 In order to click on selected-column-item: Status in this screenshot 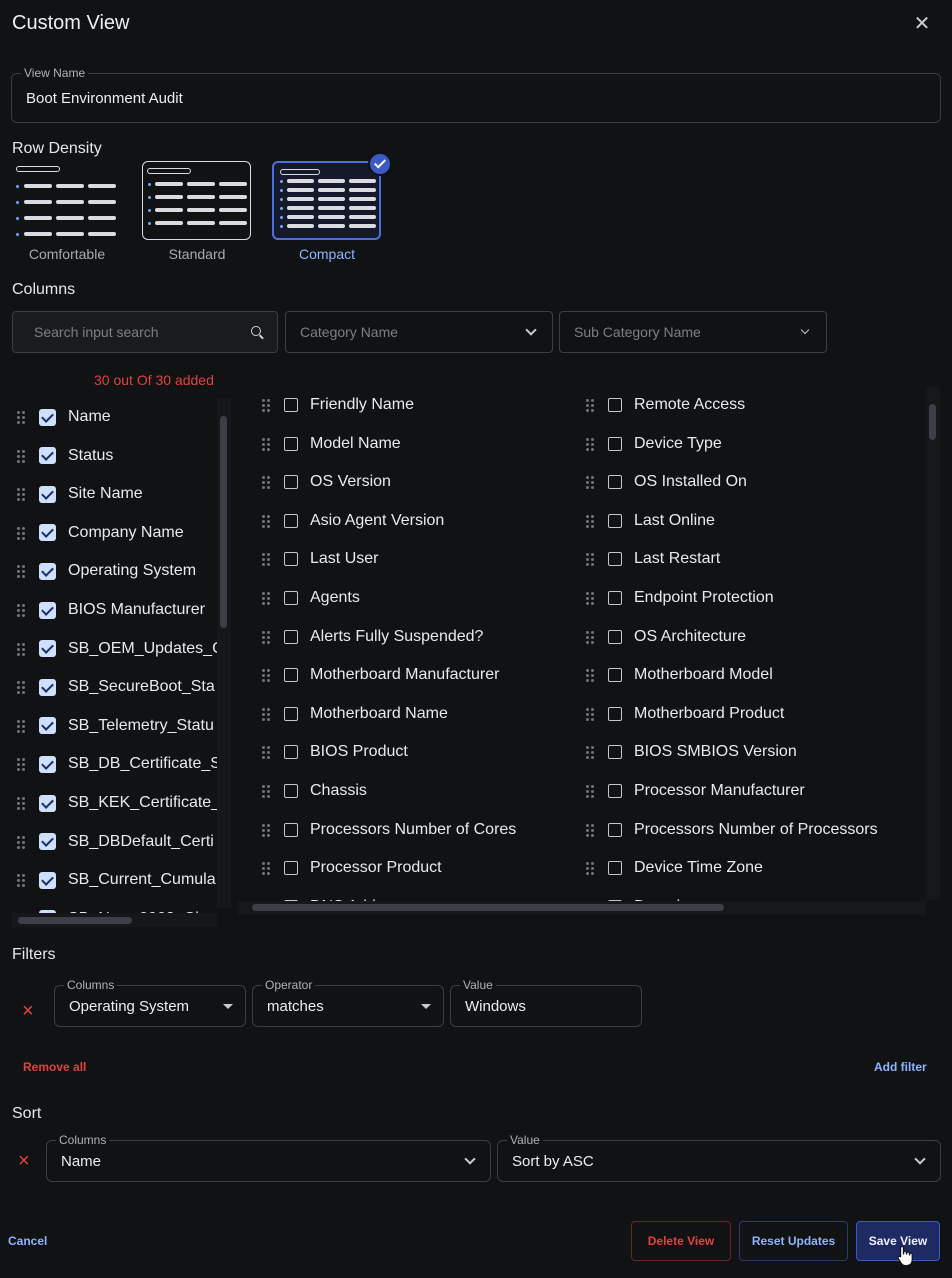, I will do `click(117, 456)`.